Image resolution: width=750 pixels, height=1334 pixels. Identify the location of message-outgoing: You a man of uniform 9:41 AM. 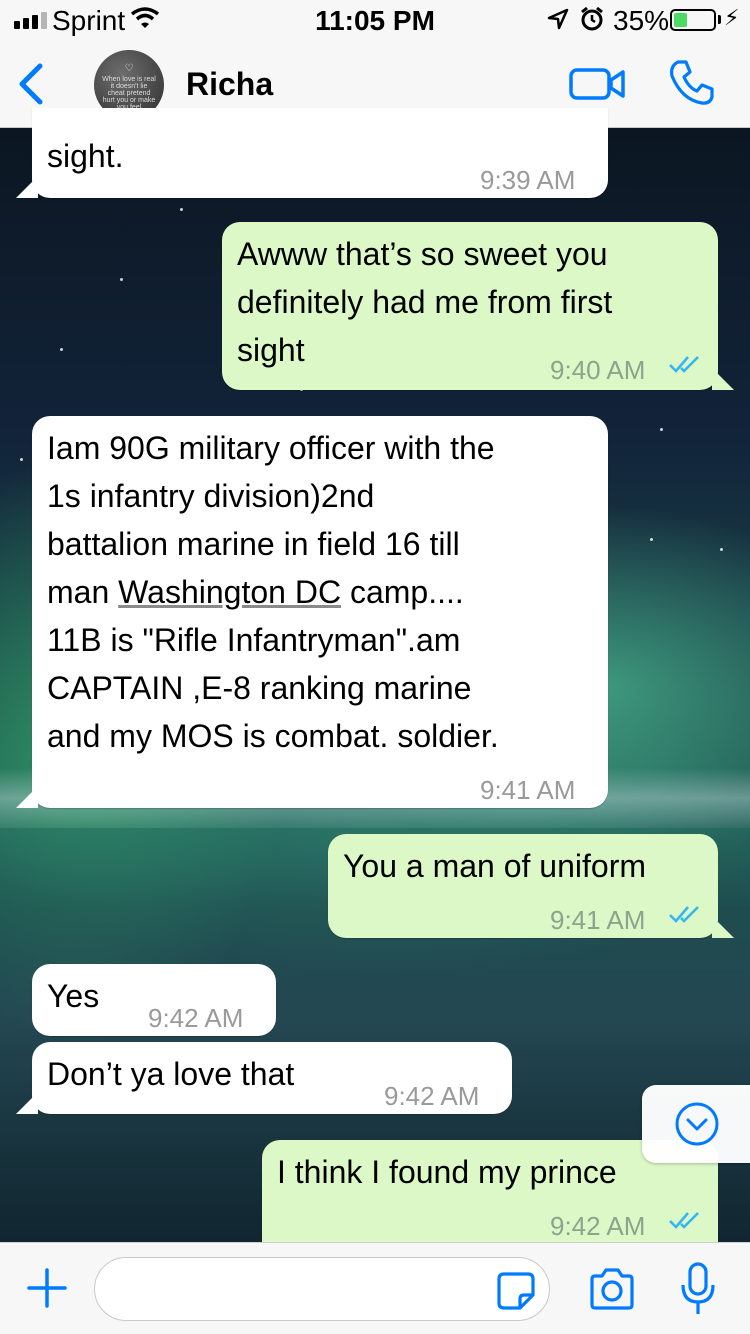
(523, 886).